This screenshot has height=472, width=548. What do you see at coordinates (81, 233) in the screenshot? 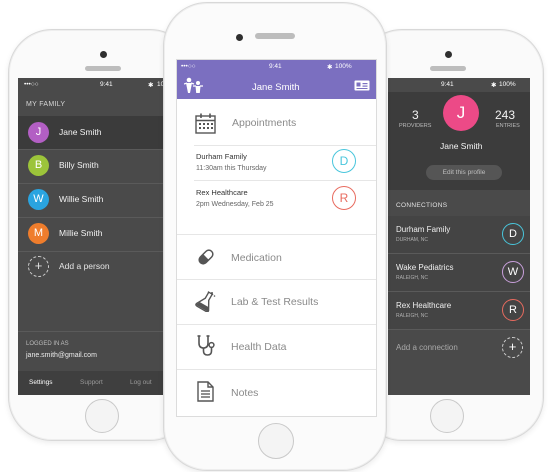
I see `member-name: Millie Smith` at bounding box center [81, 233].